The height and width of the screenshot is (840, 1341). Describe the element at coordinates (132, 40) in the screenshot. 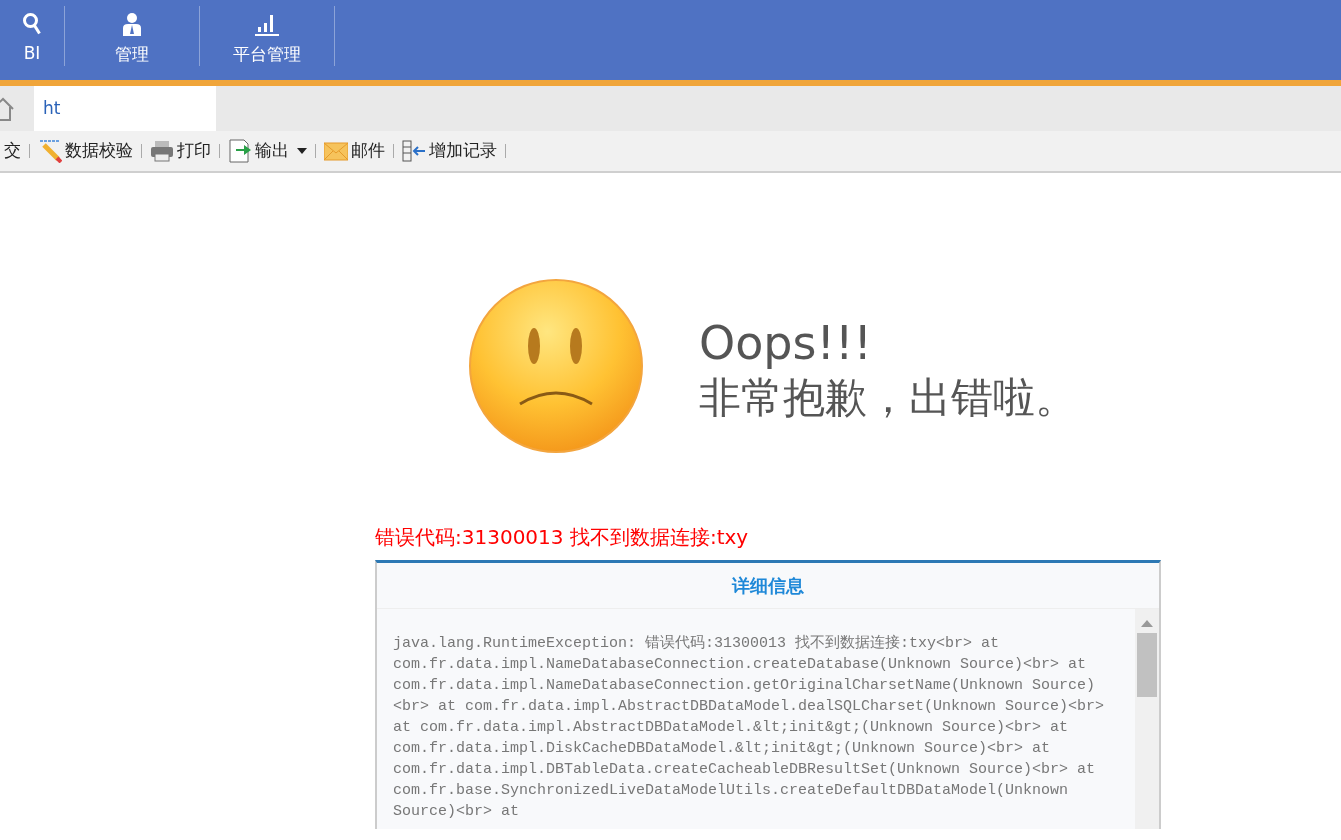

I see `nav-item: 管理` at that location.